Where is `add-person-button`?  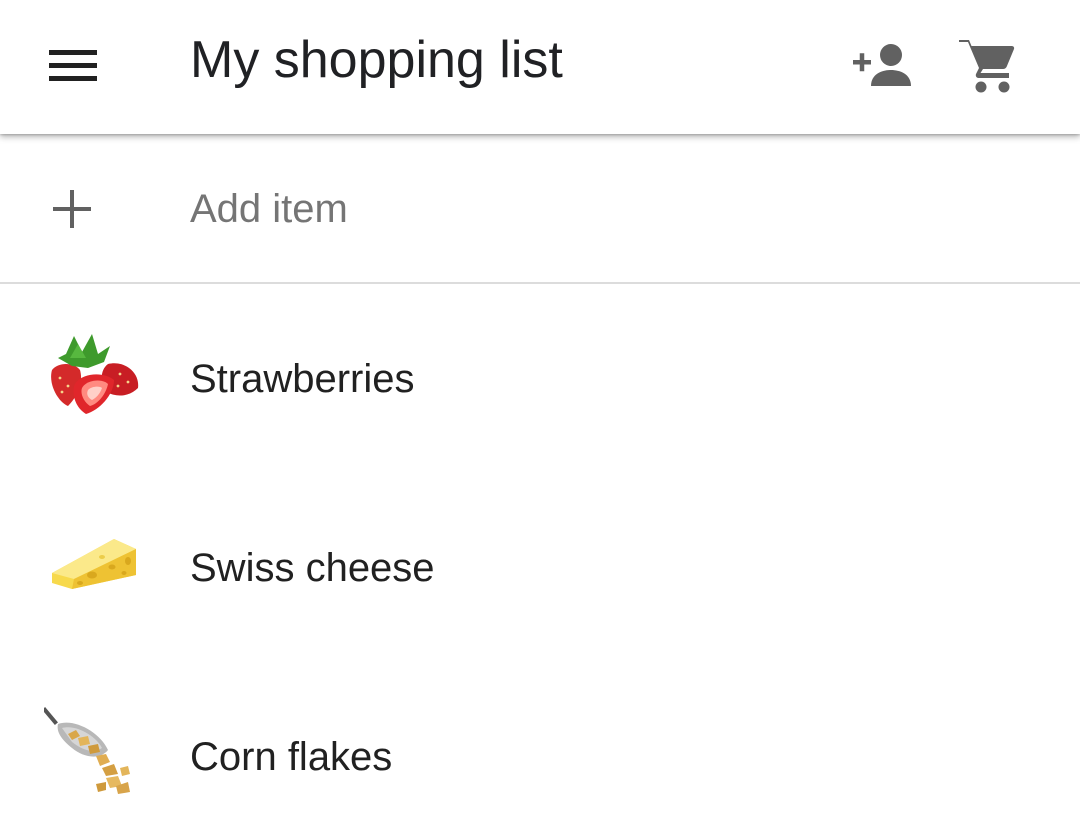
add-person-button is located at coordinates (882, 66).